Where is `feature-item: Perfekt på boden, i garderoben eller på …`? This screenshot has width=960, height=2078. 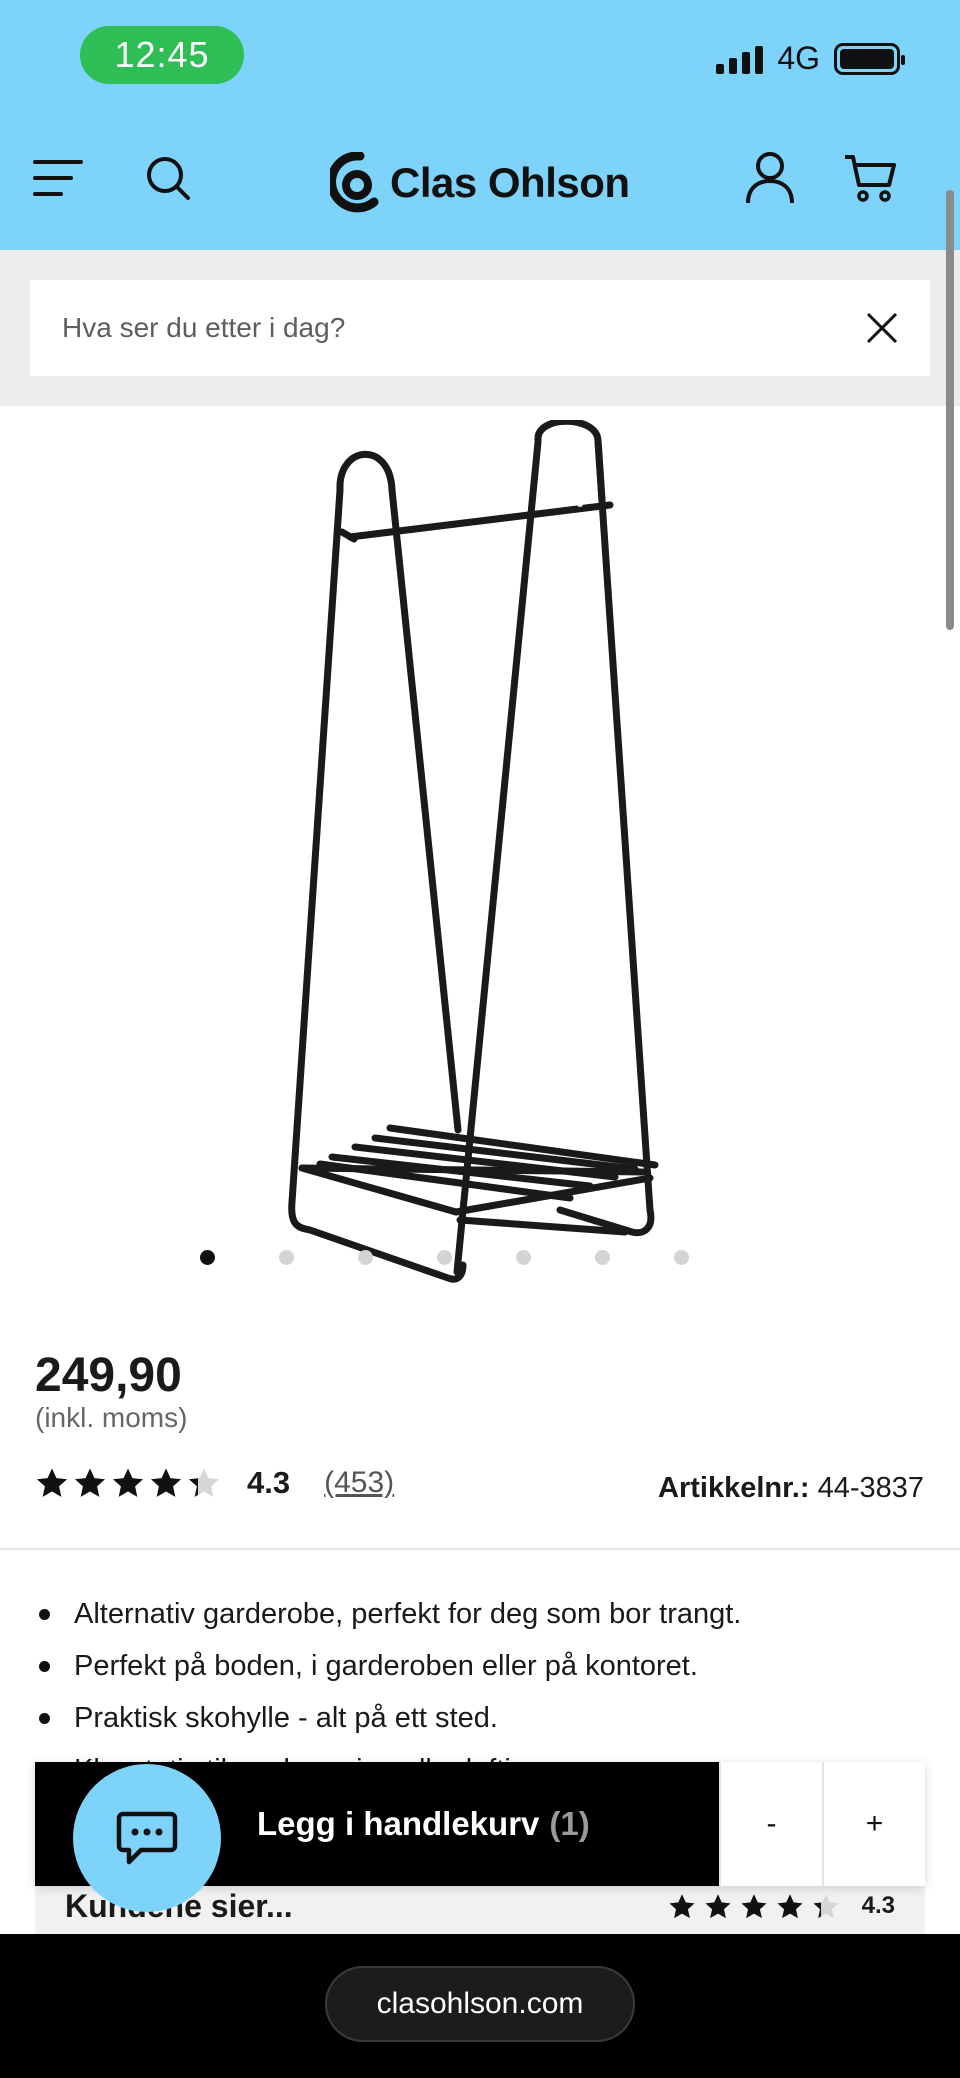
feature-item: Perfekt på boden, i garderoben eller på … is located at coordinates (485, 1666).